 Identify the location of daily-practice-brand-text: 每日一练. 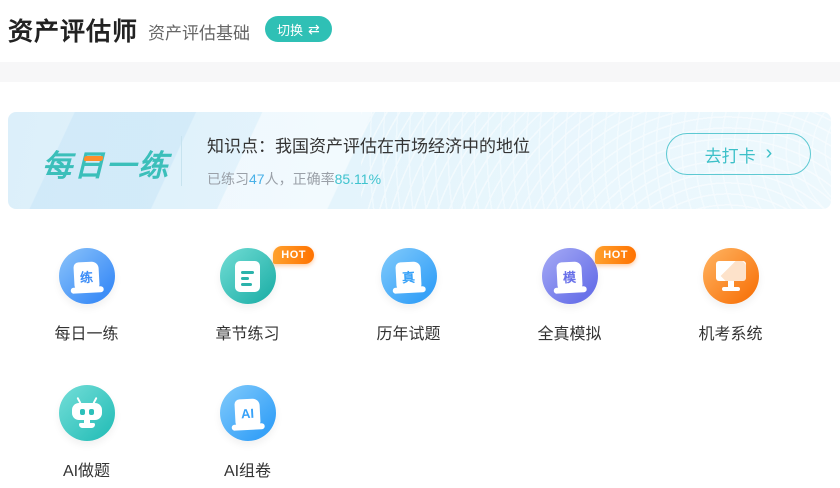
(106, 166).